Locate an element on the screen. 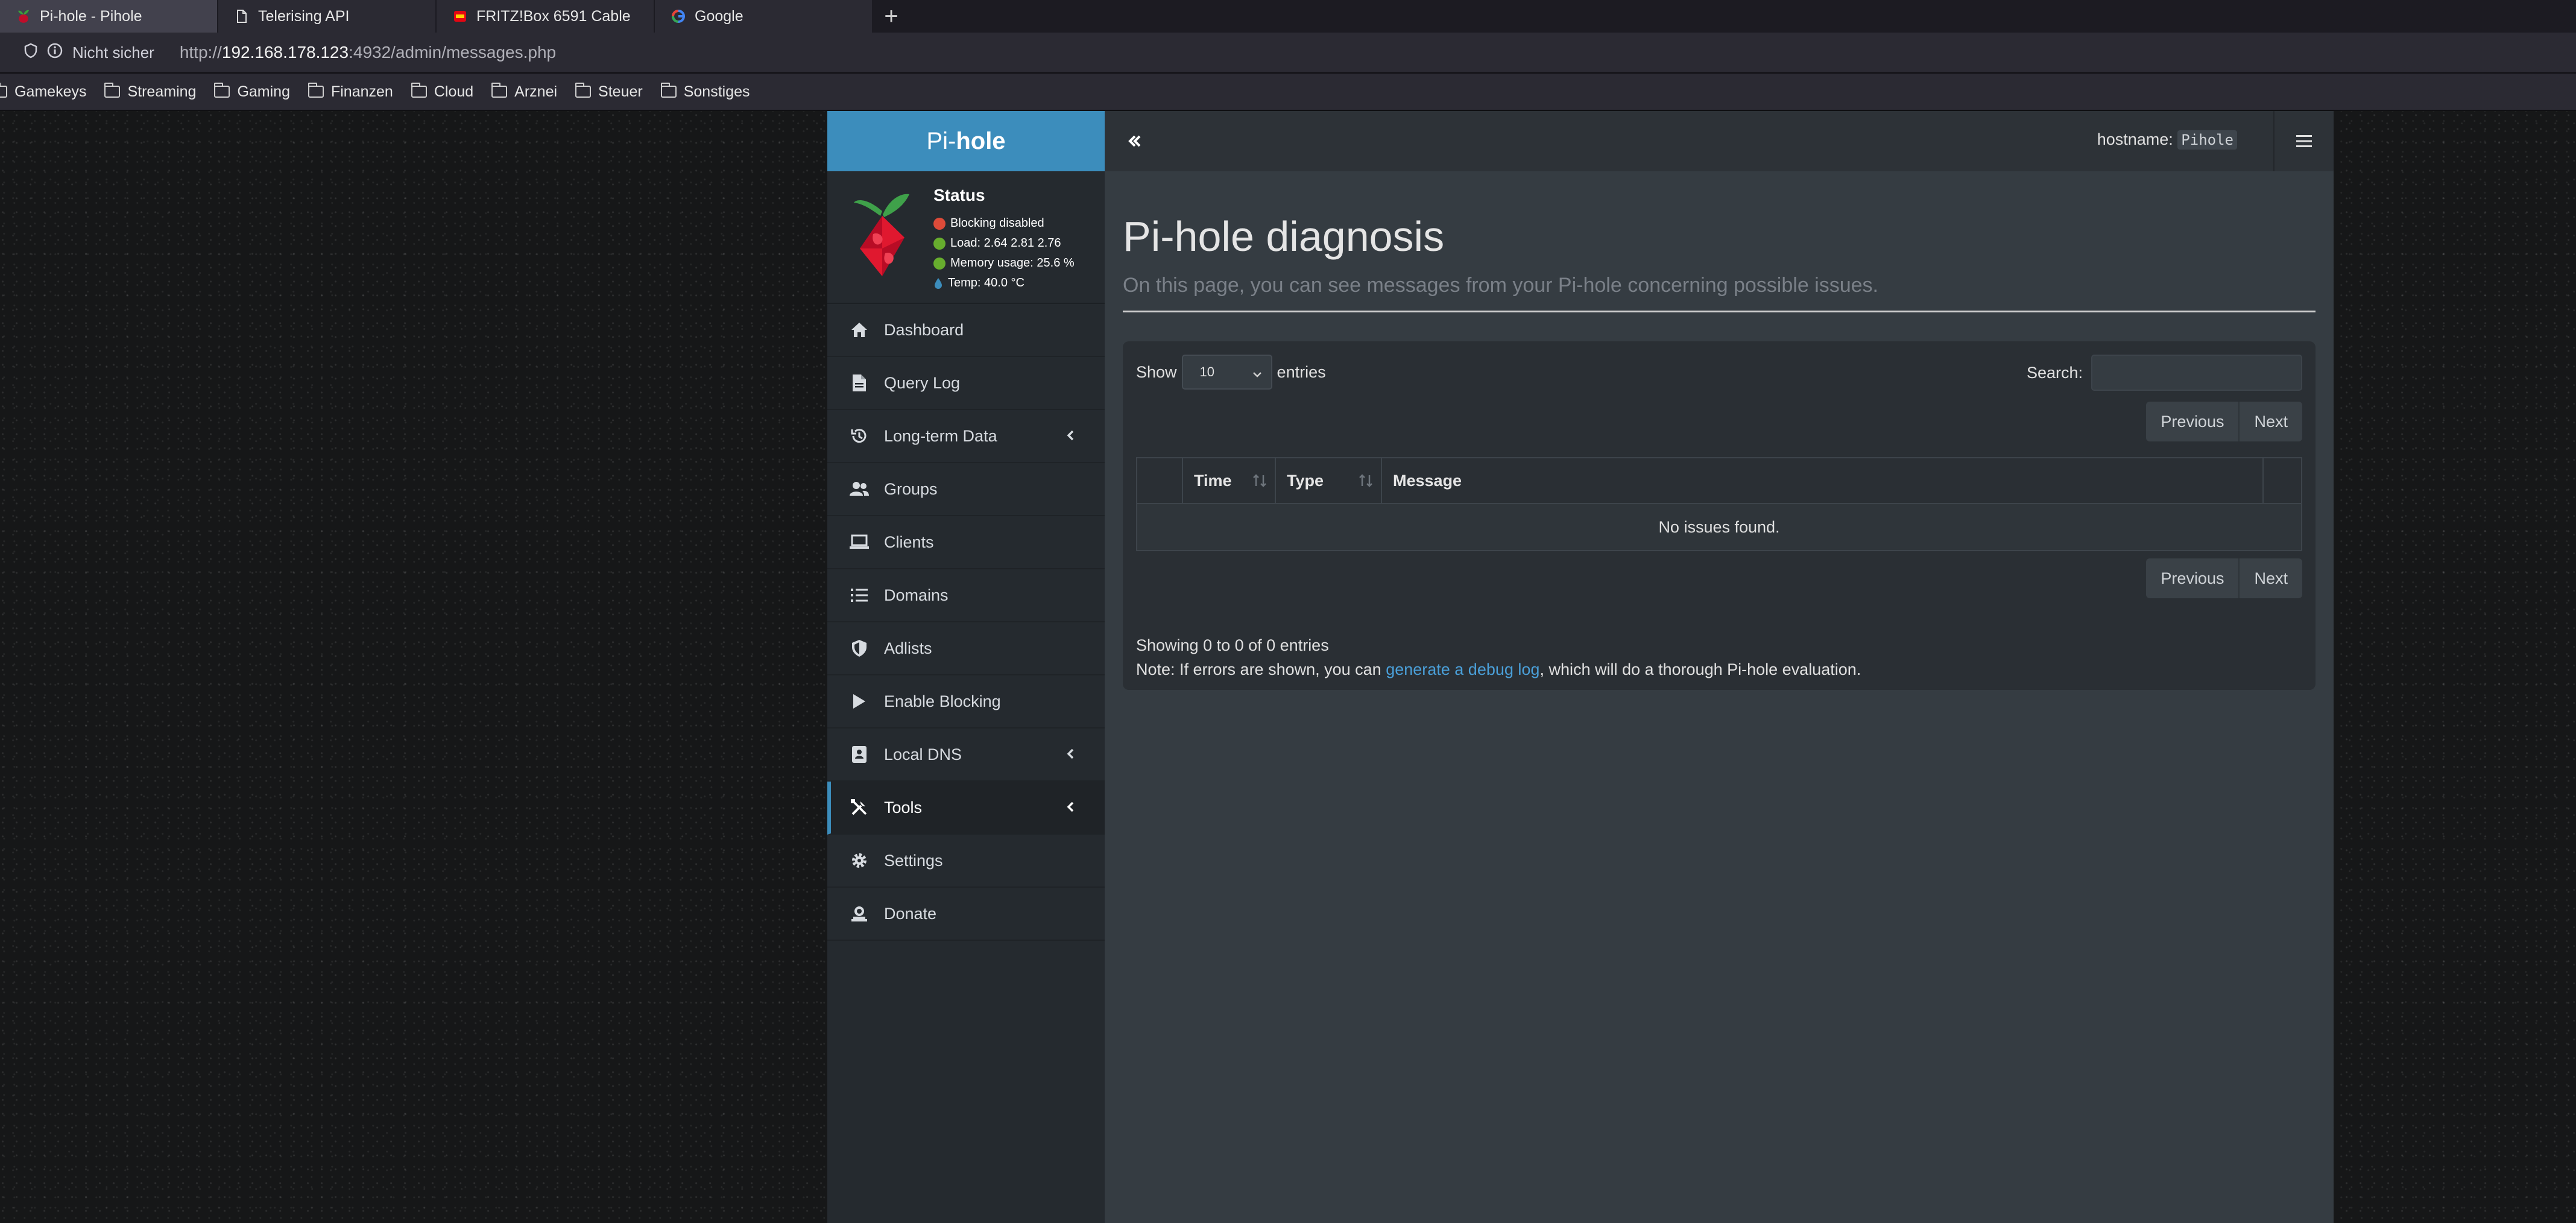  top-navbar: hostname: Pihole is located at coordinates (1720, 141).